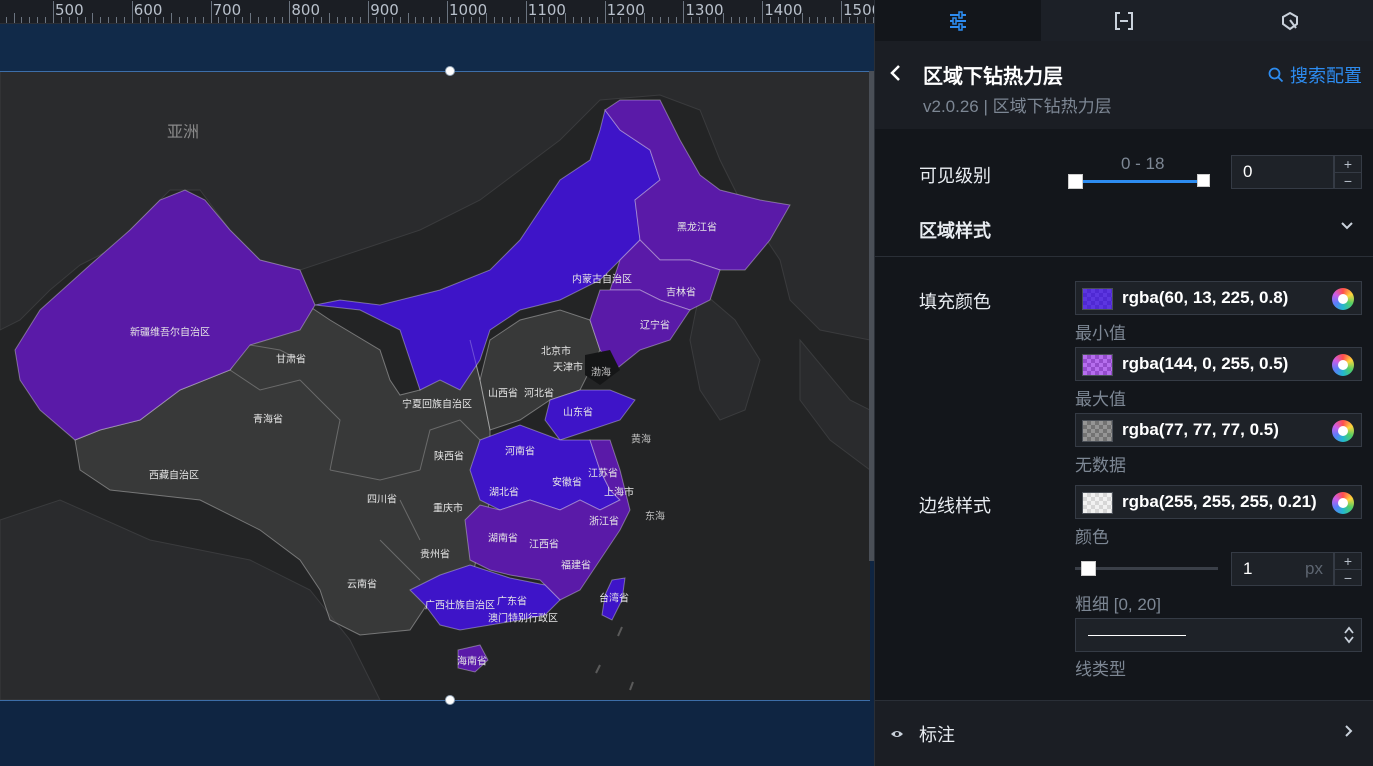 The image size is (1373, 766). Describe the element at coordinates (602, 278) in the screenshot. I see `province-label: 内蒙古自治区` at that location.